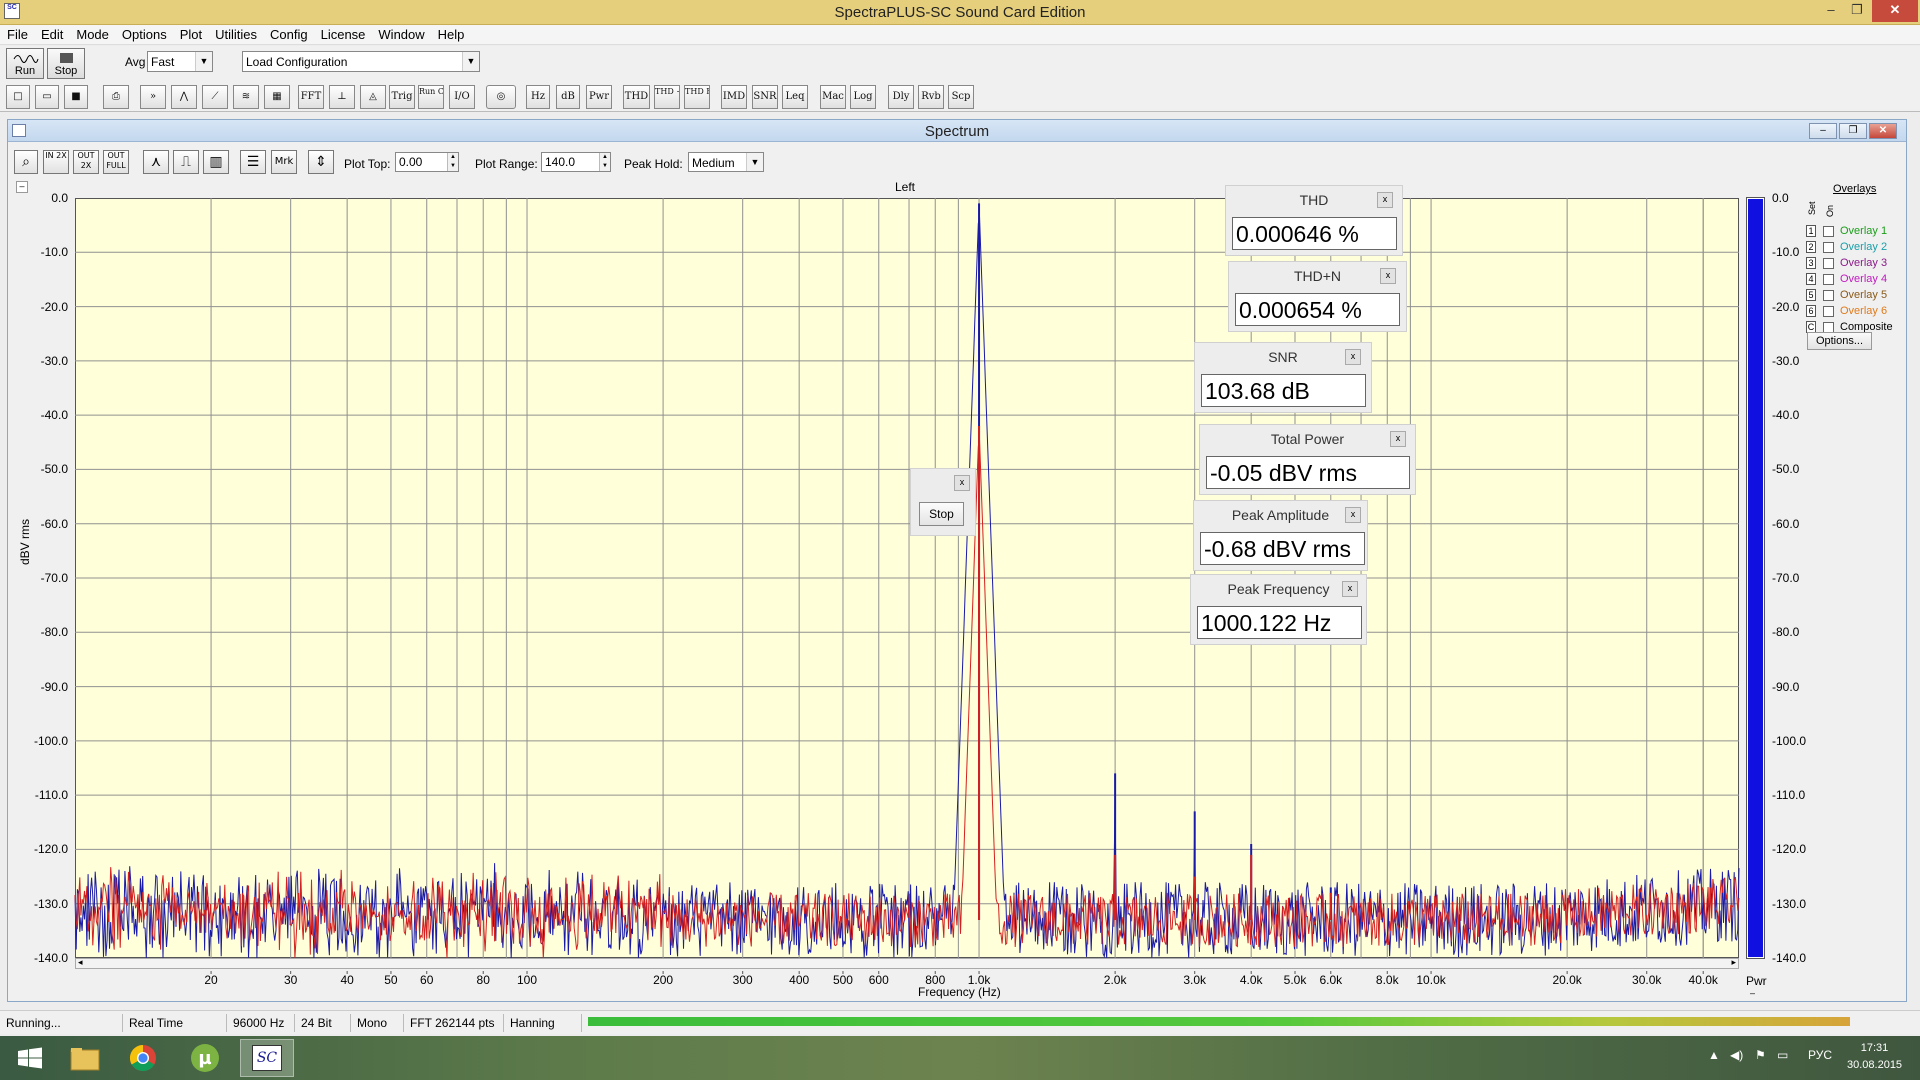  I want to click on snr-panel: SNR x 103.68 dB, so click(1283, 377).